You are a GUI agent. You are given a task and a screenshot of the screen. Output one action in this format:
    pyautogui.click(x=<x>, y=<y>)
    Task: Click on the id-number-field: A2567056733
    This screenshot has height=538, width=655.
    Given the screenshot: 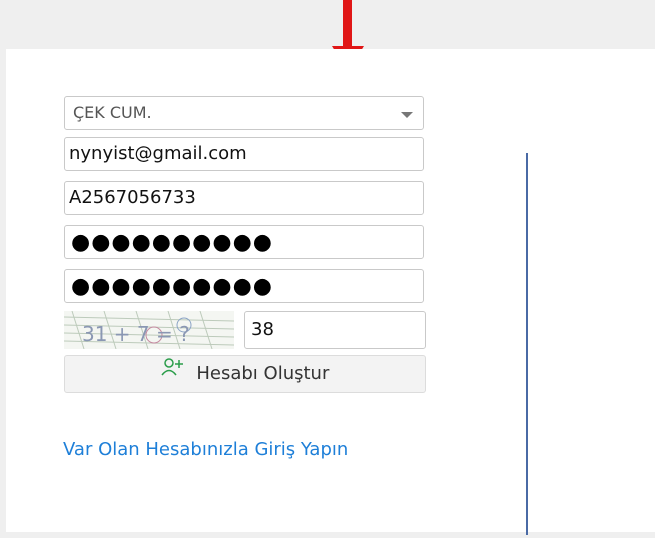 What is the action you would take?
    pyautogui.click(x=244, y=198)
    